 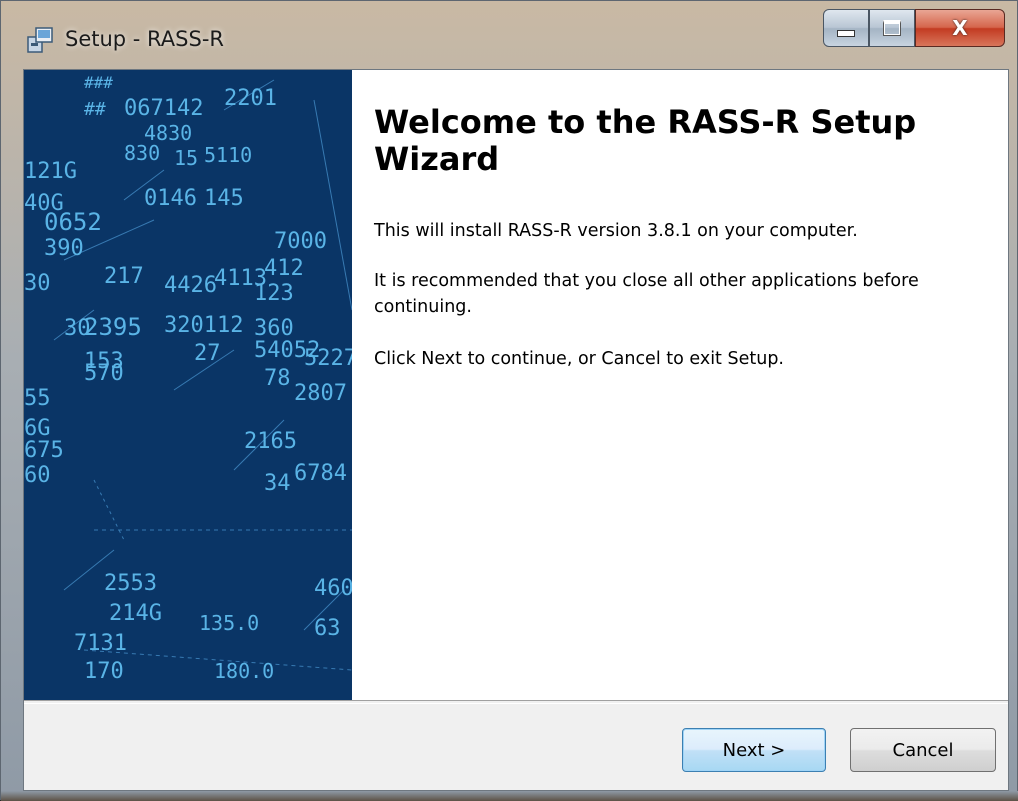 What do you see at coordinates (284, 268) in the screenshot?
I see `radar-label: 412` at bounding box center [284, 268].